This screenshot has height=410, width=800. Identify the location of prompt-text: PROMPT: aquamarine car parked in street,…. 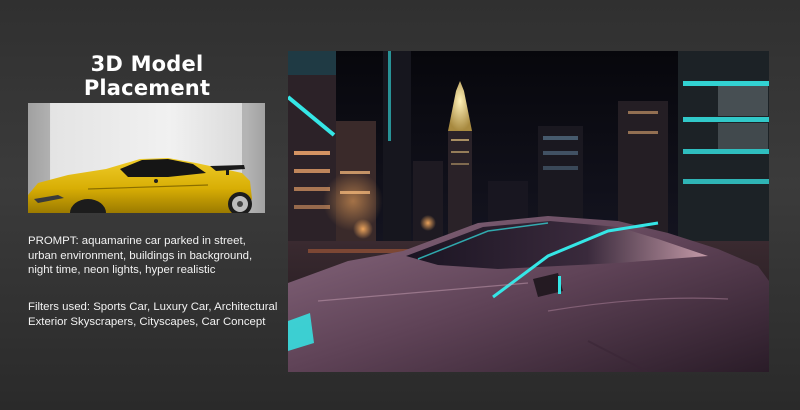
(140, 255).